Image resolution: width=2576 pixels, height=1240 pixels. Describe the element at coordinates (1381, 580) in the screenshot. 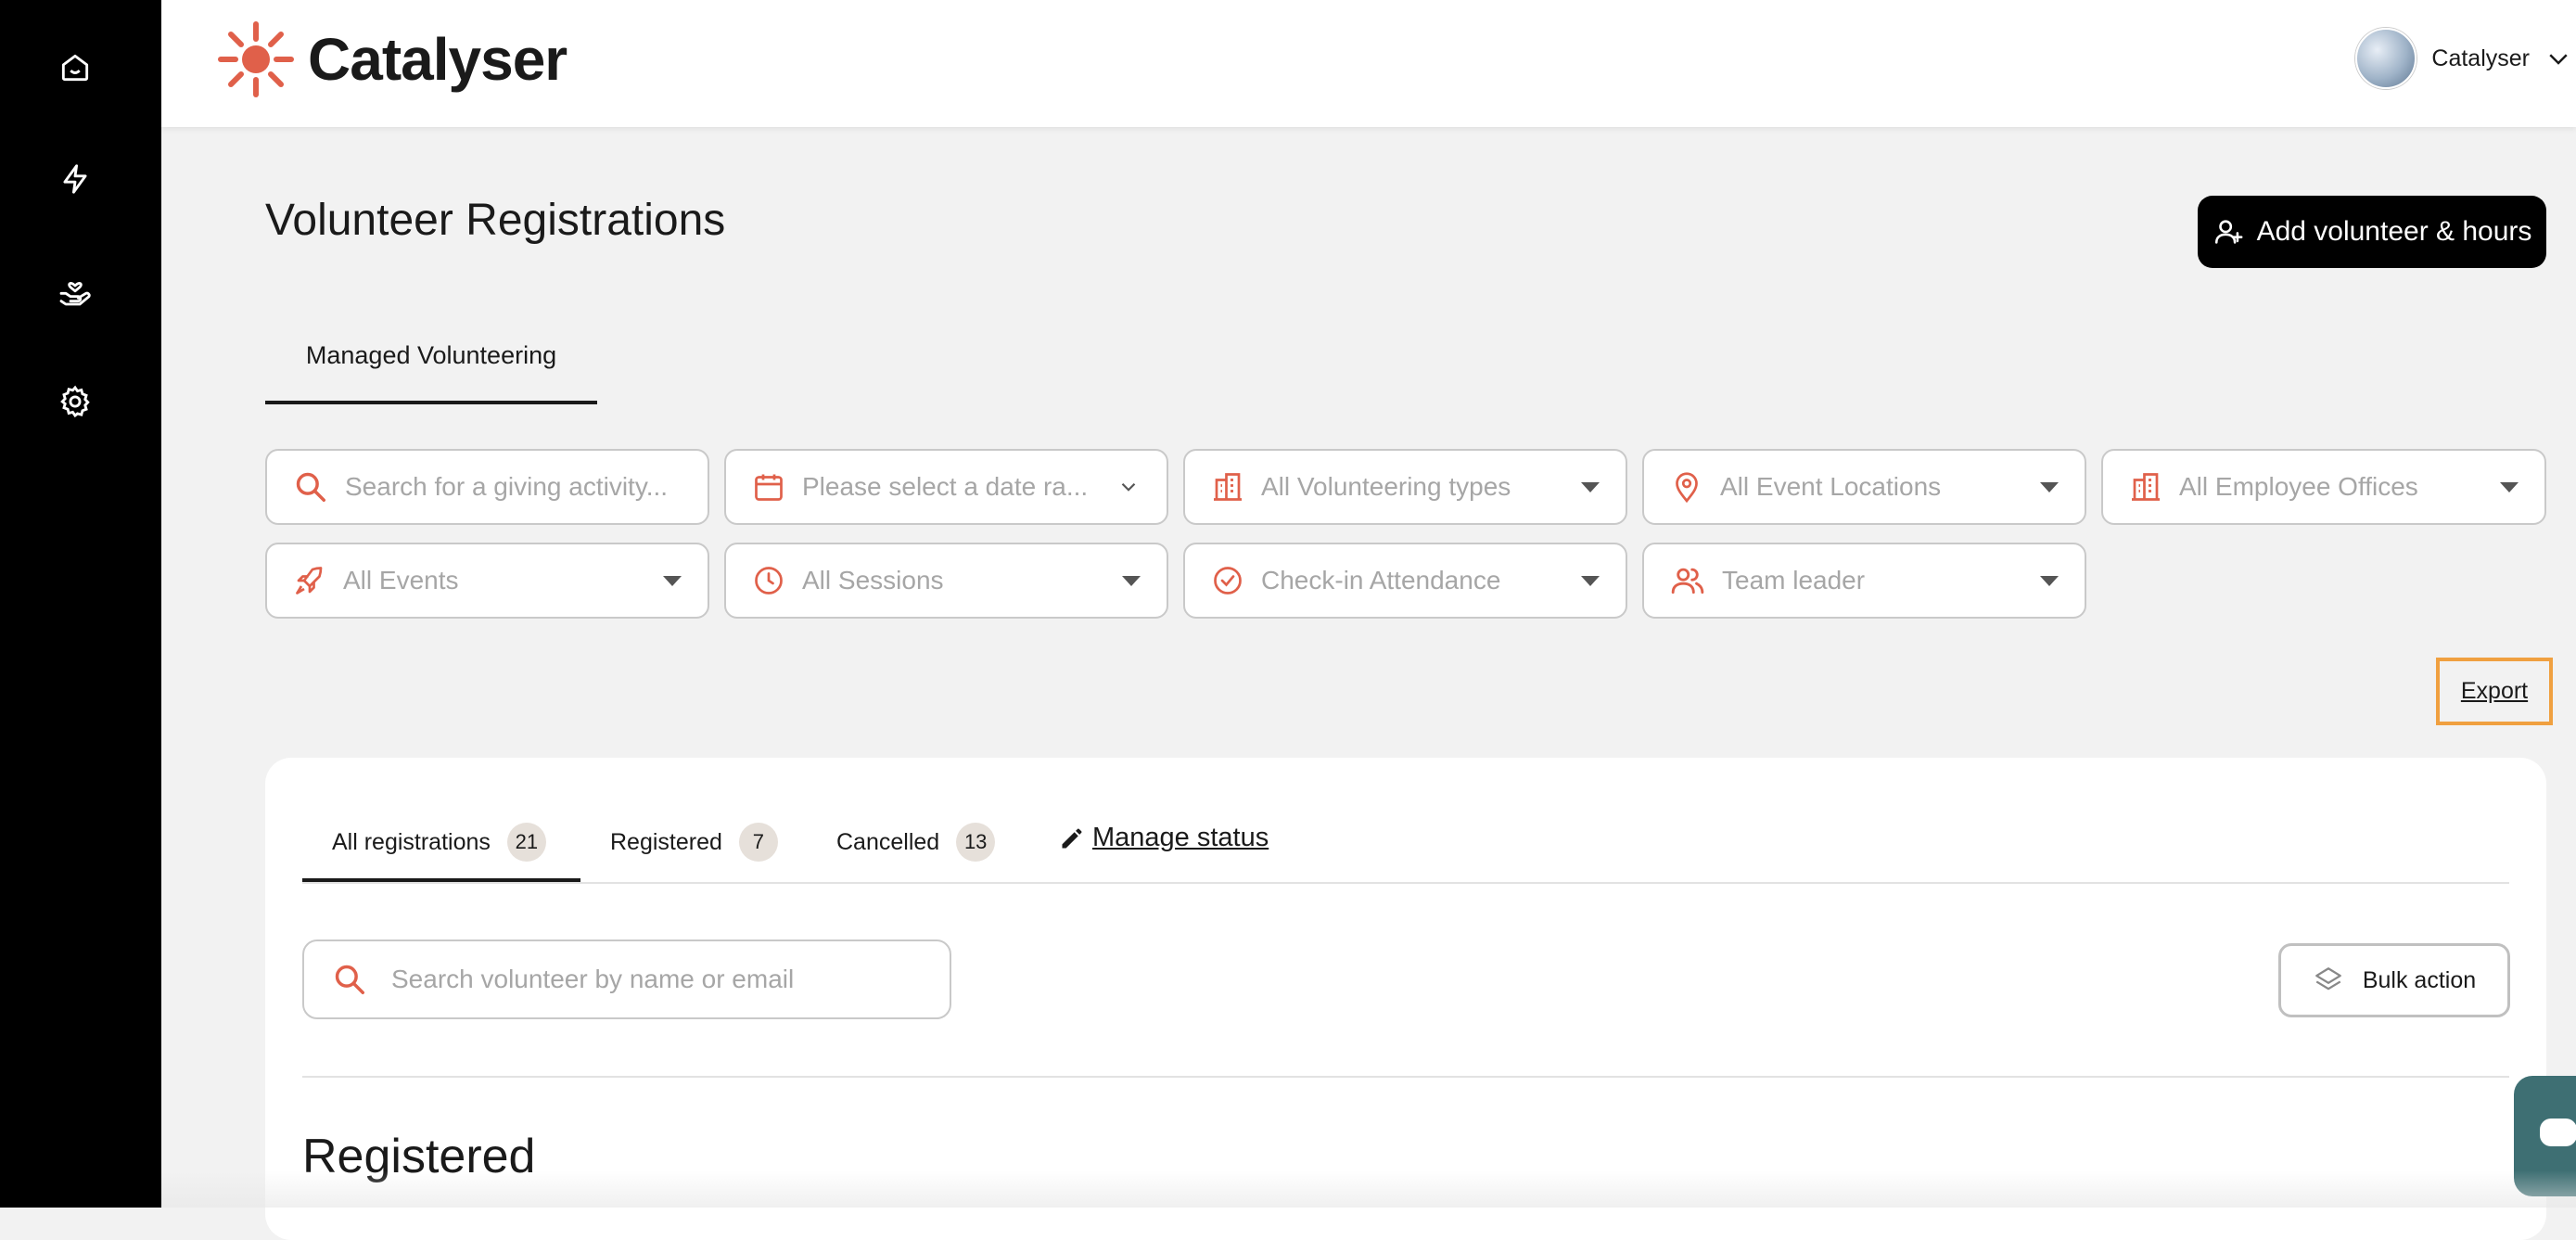

I see `checkin-attendance-value: Check-in Attendance` at that location.